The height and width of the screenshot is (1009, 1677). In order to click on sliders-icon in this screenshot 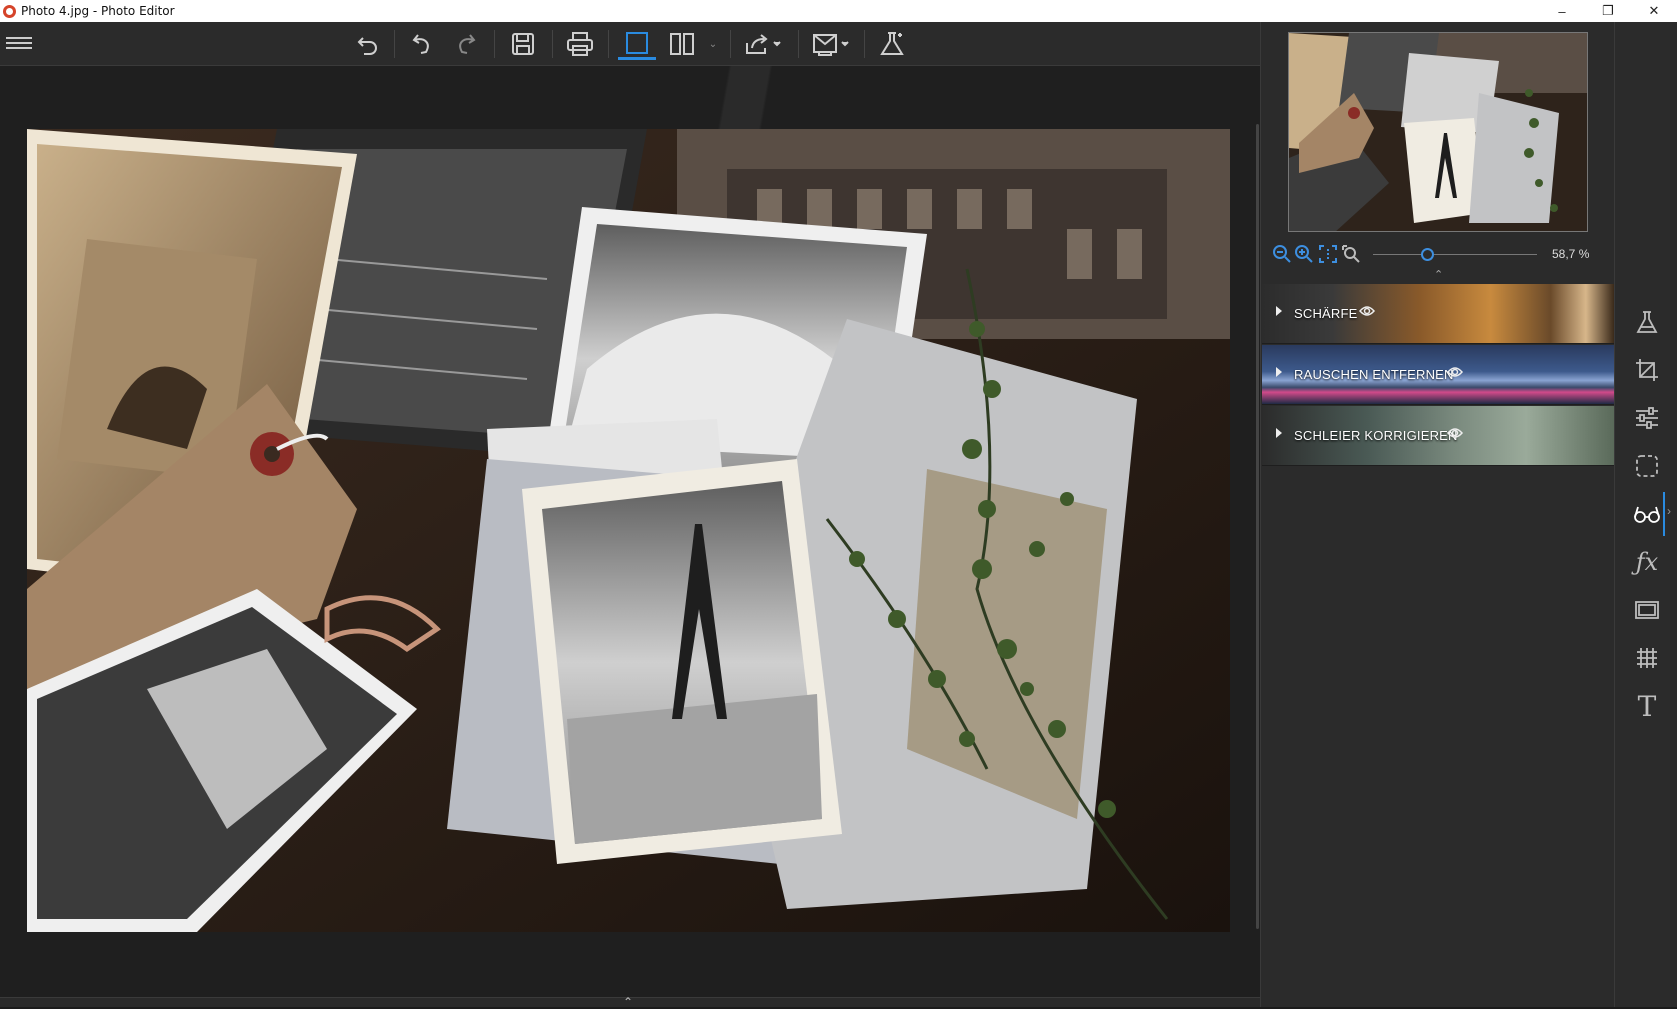, I will do `click(1647, 418)`.